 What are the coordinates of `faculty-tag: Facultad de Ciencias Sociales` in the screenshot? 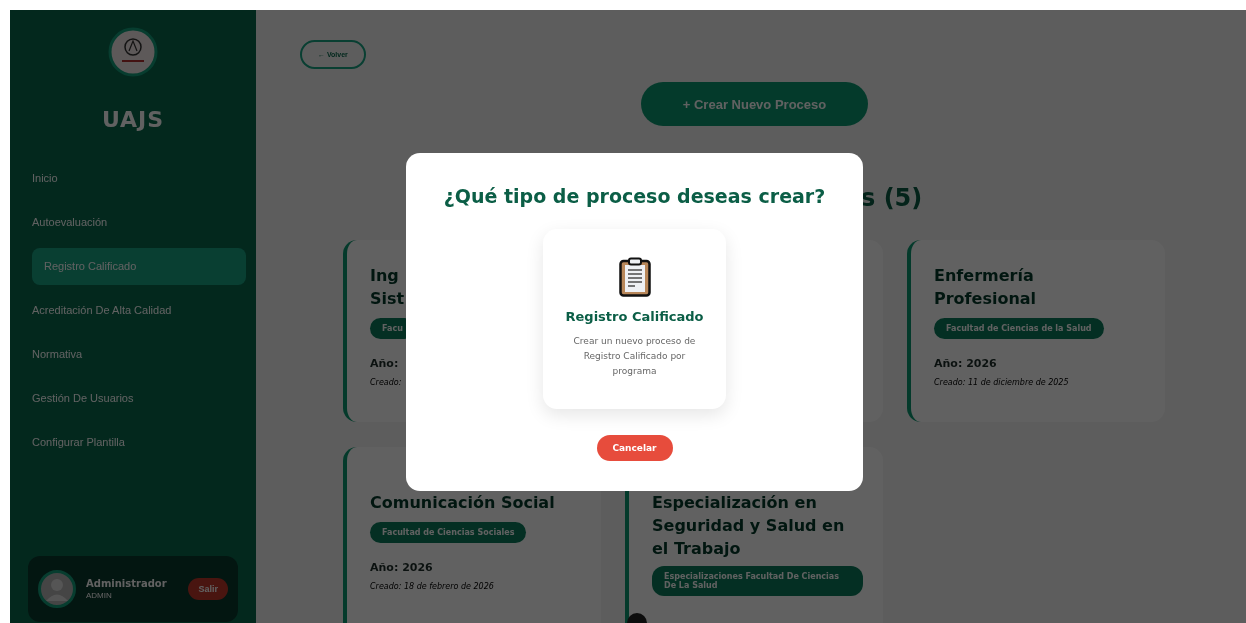 It's located at (448, 532).